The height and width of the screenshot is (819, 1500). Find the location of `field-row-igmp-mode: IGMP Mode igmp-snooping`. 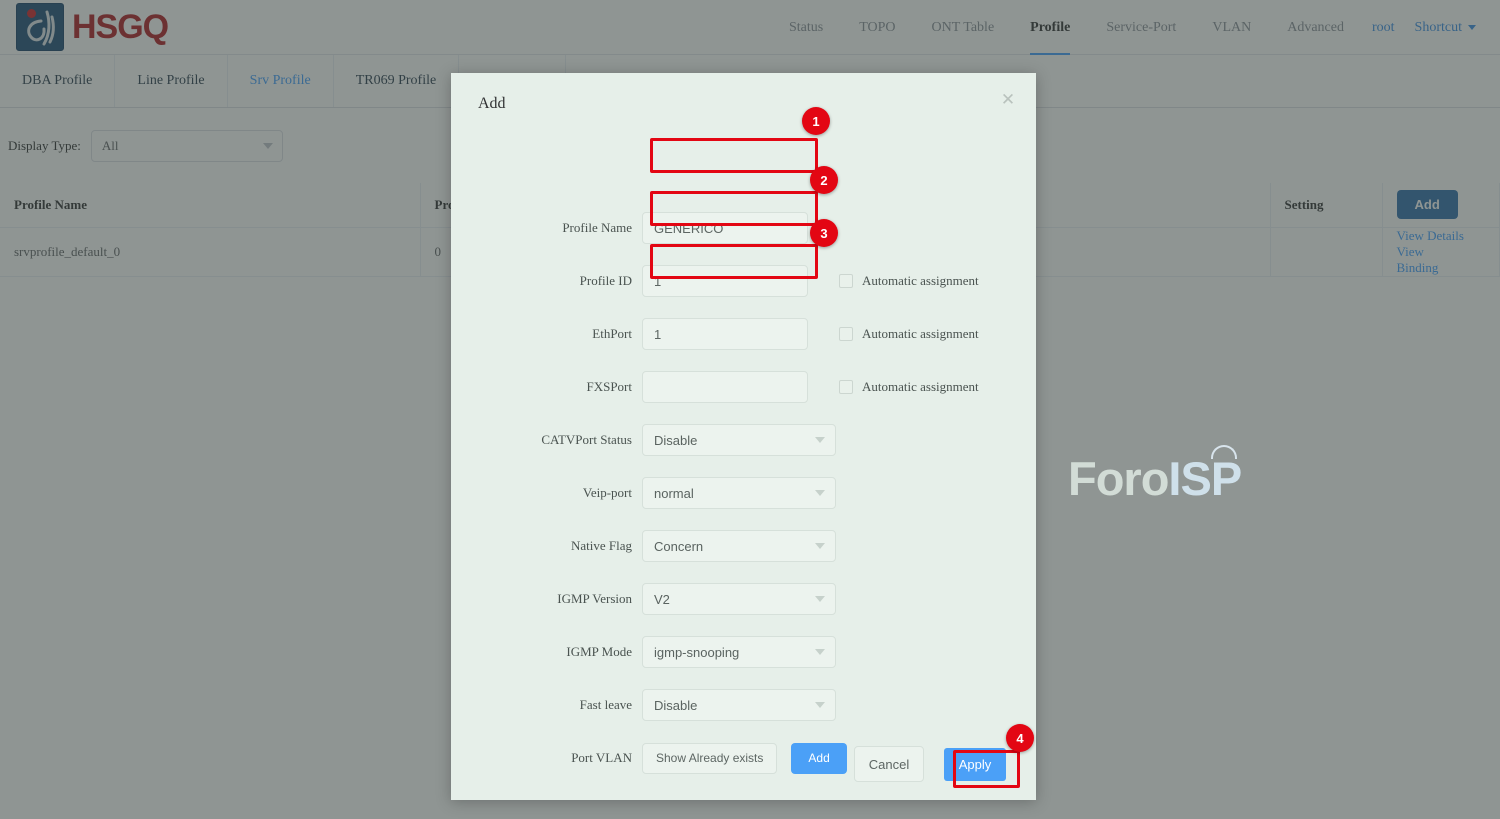

field-row-igmp-mode: IGMP Mode igmp-snooping is located at coordinates (743, 652).